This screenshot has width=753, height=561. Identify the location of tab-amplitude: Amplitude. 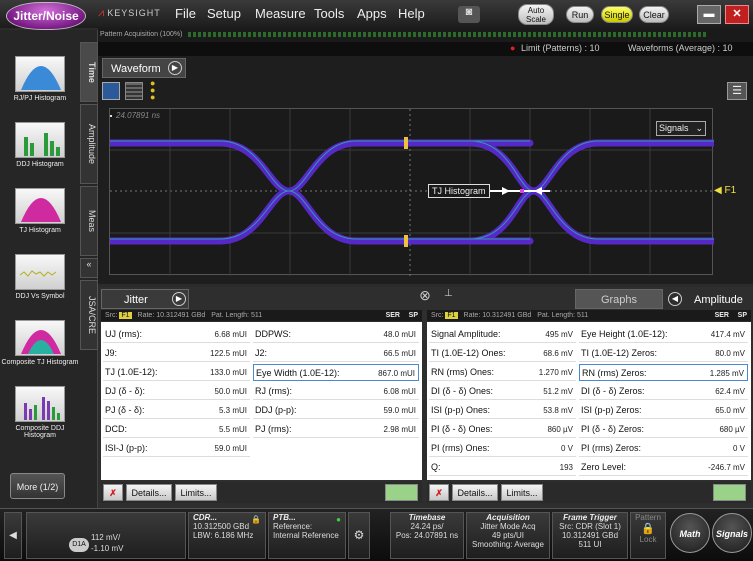
(89, 144).